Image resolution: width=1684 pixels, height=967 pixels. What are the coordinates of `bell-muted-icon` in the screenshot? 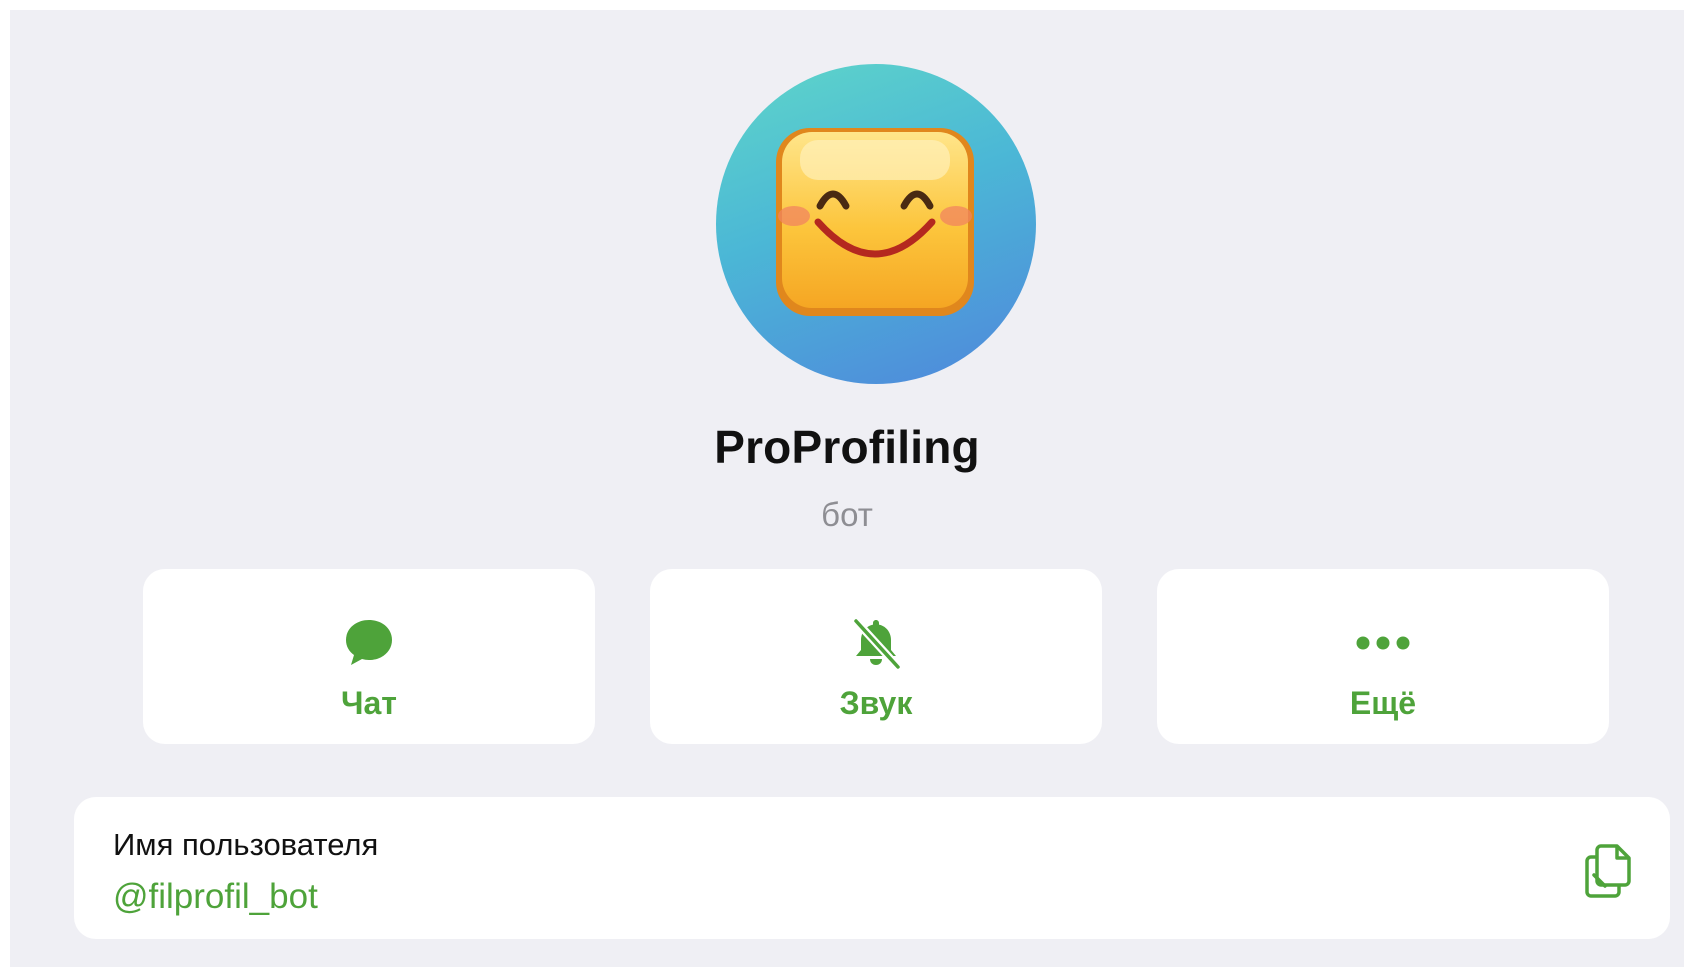 It's located at (876, 643).